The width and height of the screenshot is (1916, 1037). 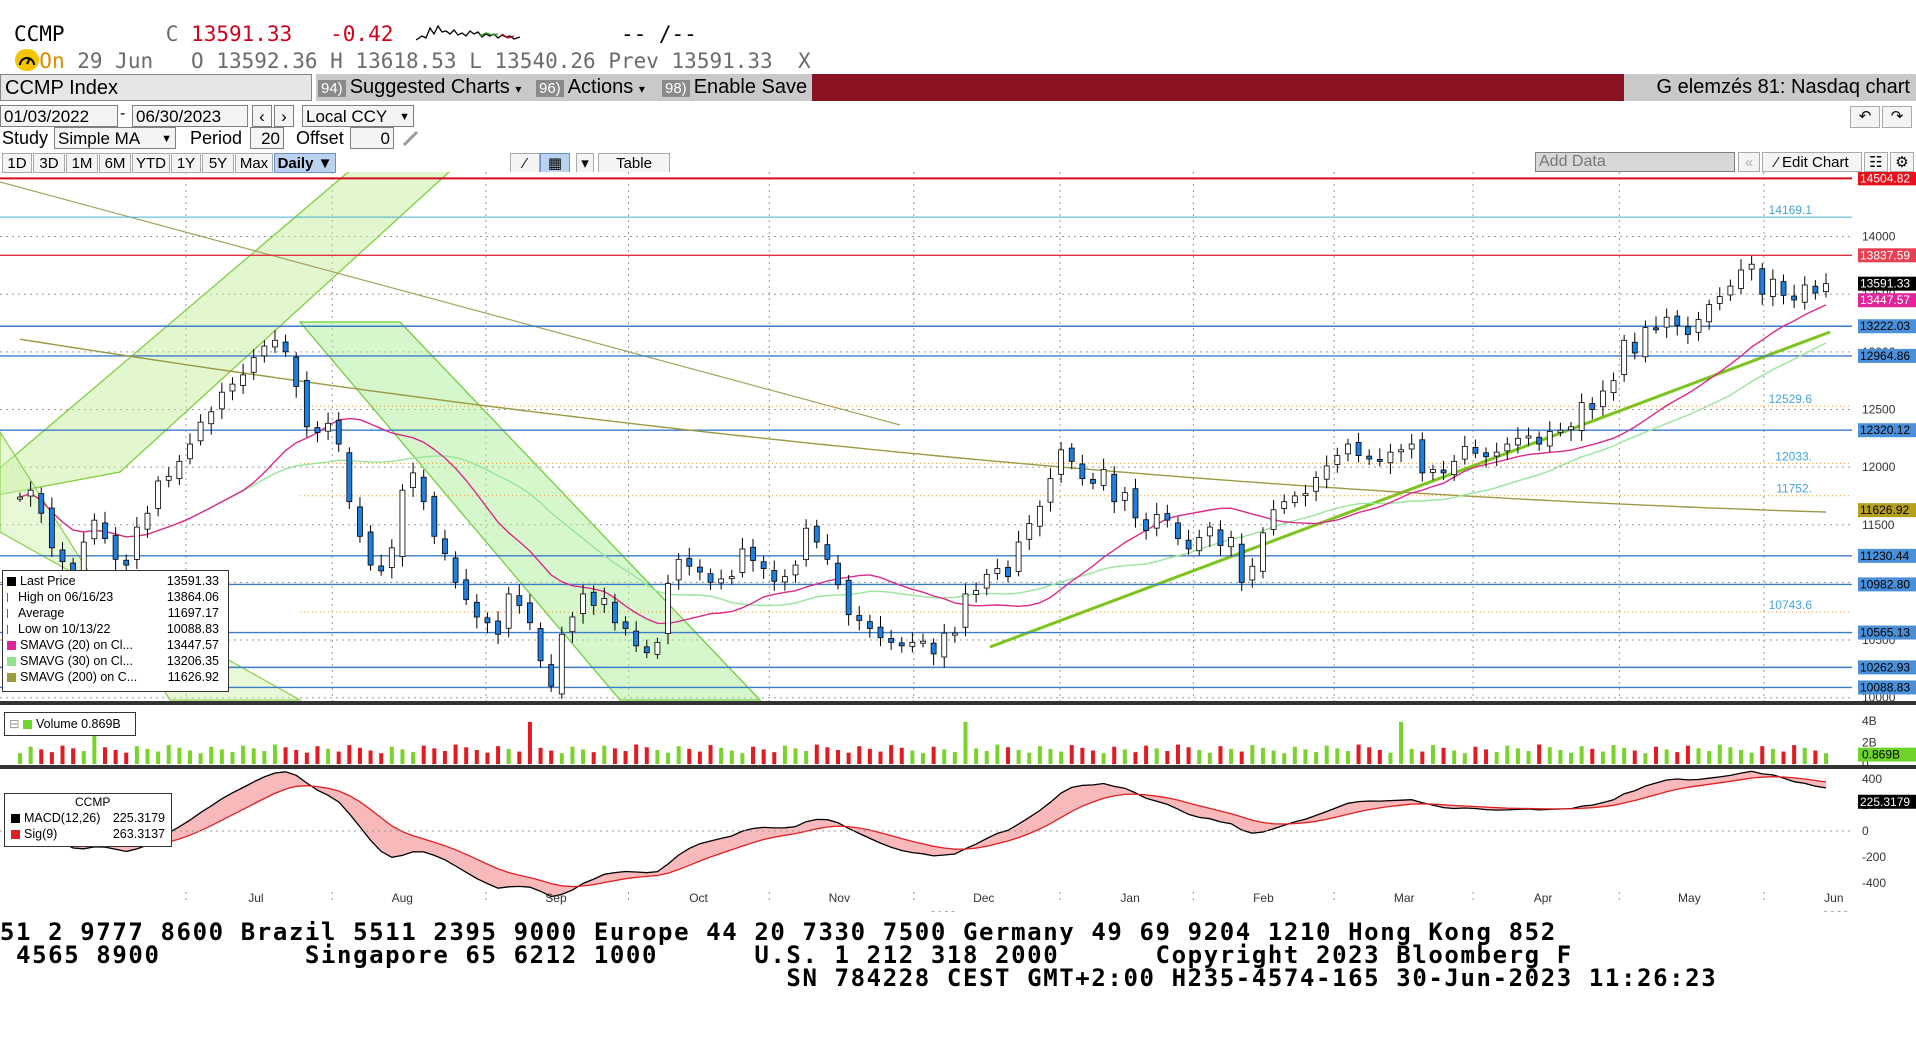 I want to click on suggested-charts-menu: 94) Suggested Charts ▾, so click(x=425, y=87).